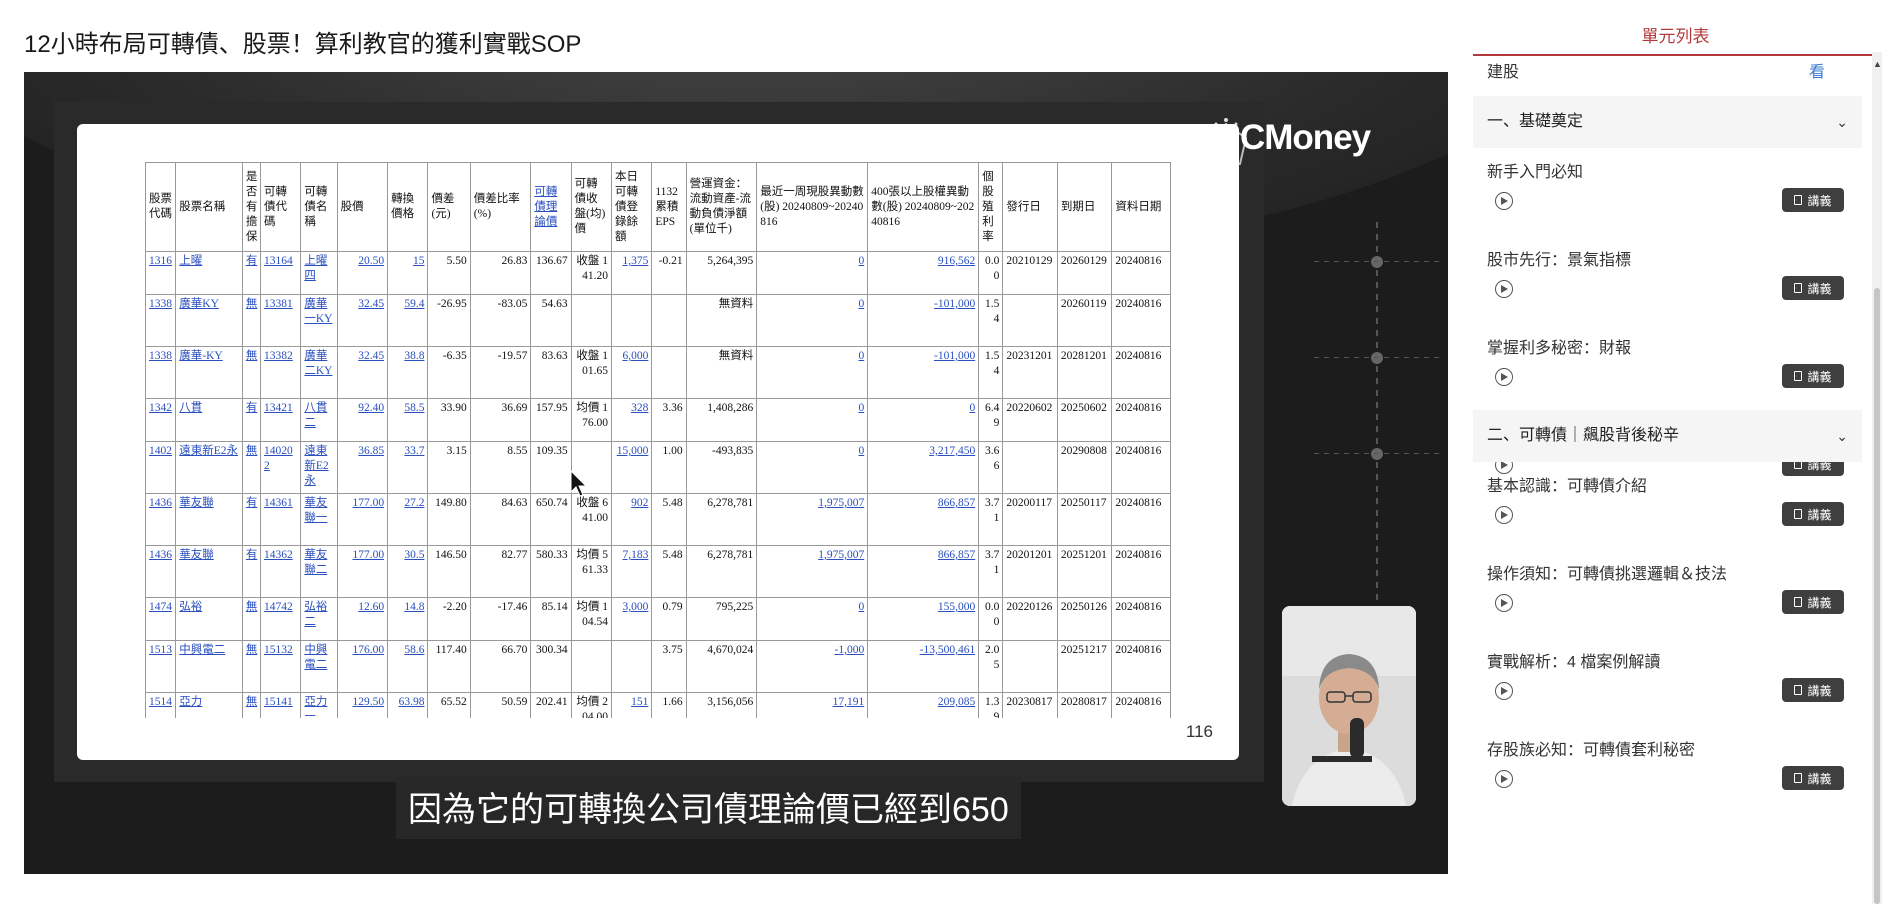 The width and height of the screenshot is (1896, 904). What do you see at coordinates (408, 519) in the screenshot?
I see `table-cell: 27.2` at bounding box center [408, 519].